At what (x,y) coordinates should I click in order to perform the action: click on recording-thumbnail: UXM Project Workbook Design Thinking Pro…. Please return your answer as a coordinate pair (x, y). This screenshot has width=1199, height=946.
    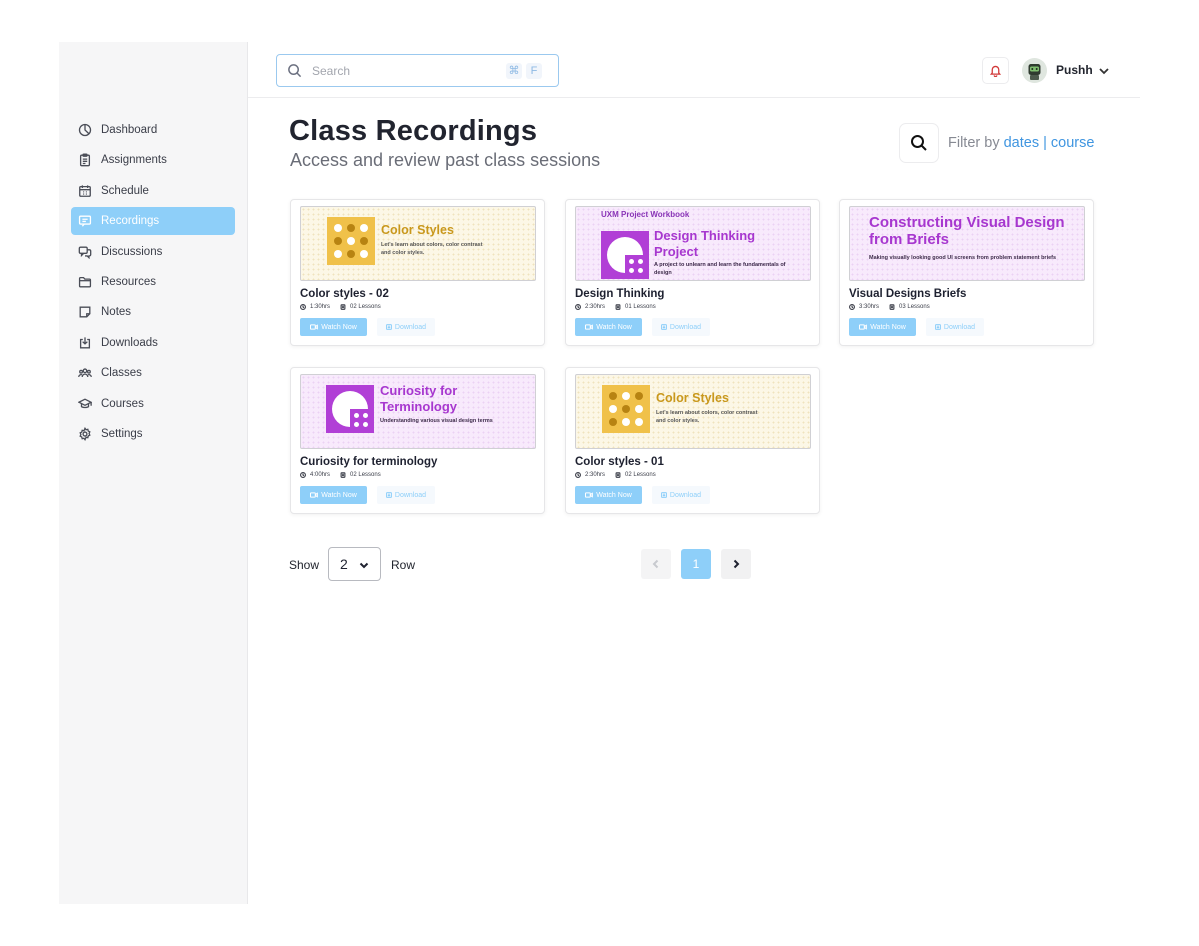
    Looking at the image, I should click on (693, 243).